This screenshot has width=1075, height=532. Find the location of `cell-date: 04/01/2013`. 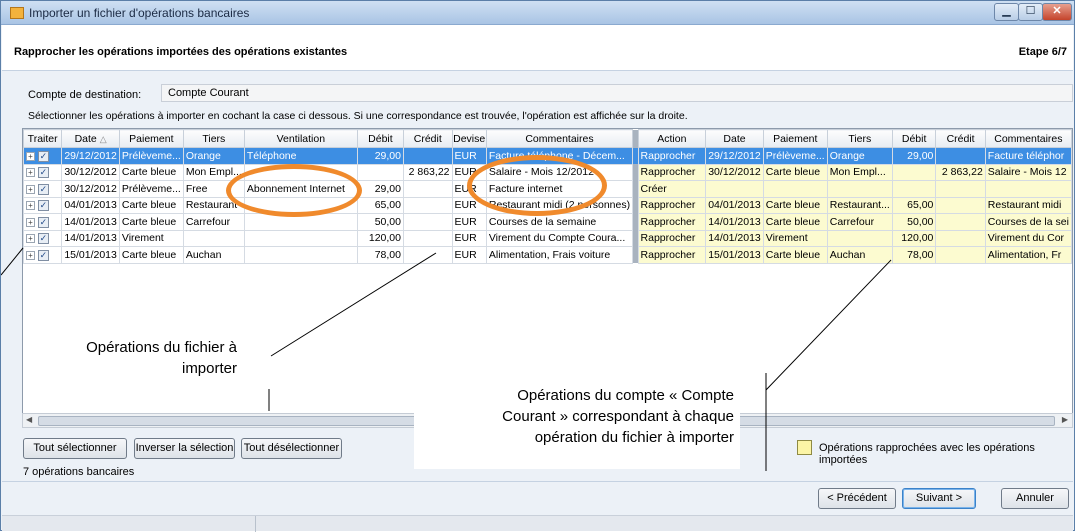

cell-date: 04/01/2013 is located at coordinates (90, 205).